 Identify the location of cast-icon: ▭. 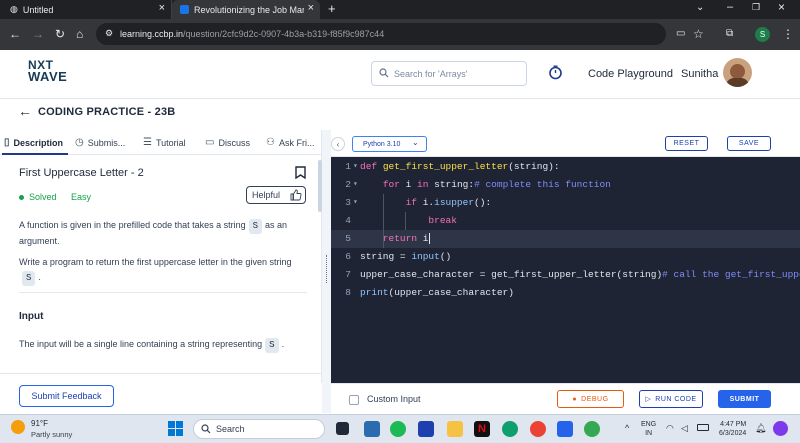
(680, 34).